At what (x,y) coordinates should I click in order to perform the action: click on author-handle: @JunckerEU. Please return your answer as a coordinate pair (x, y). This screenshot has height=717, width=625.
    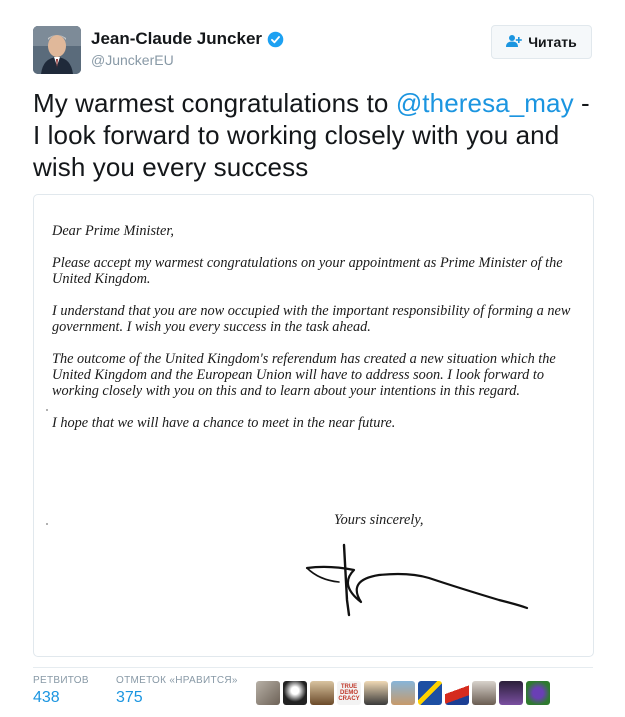
    Looking at the image, I should click on (132, 60).